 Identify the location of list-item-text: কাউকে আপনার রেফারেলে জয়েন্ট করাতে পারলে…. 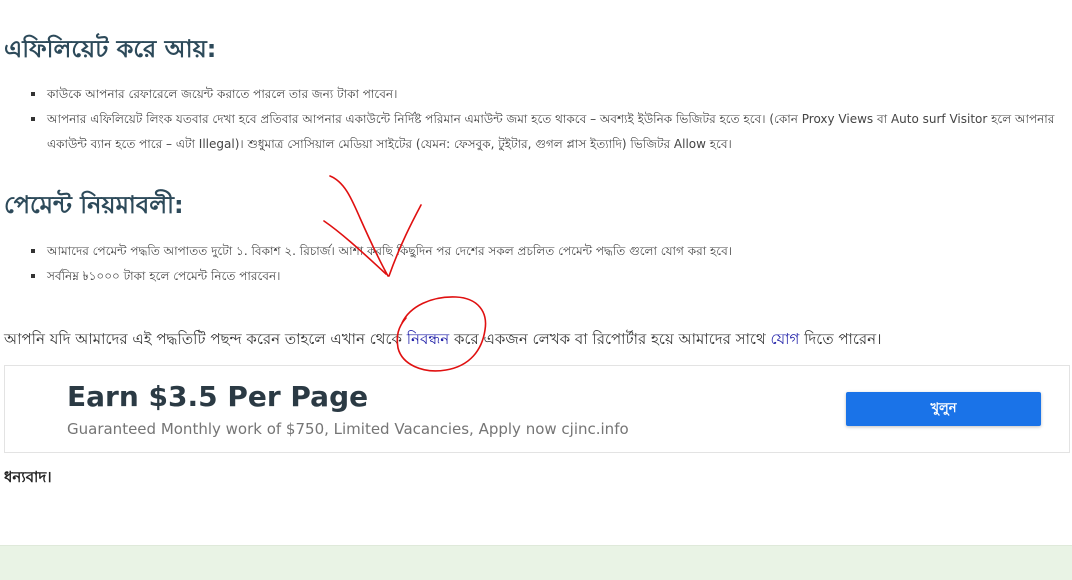
(222, 94).